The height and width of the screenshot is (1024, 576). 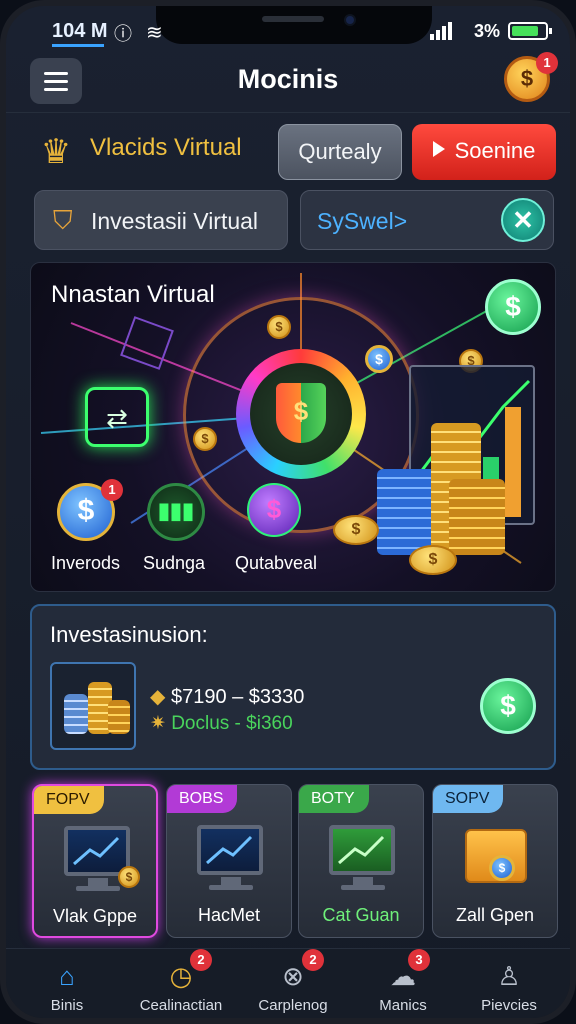 What do you see at coordinates (362, 221) in the screenshot?
I see `system-label: SySwel>` at bounding box center [362, 221].